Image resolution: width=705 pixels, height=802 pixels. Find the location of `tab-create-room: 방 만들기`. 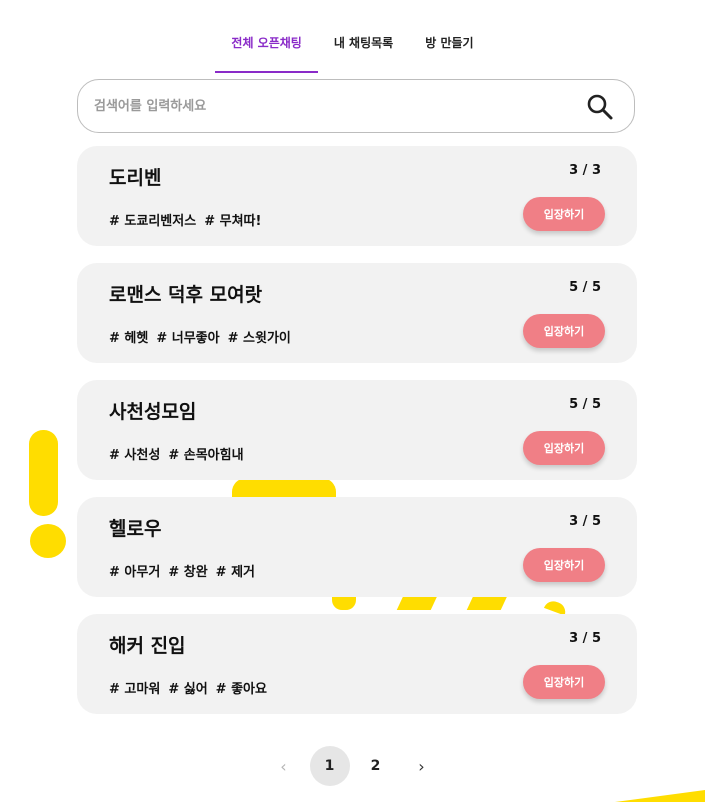

tab-create-room: 방 만들기 is located at coordinates (449, 49).